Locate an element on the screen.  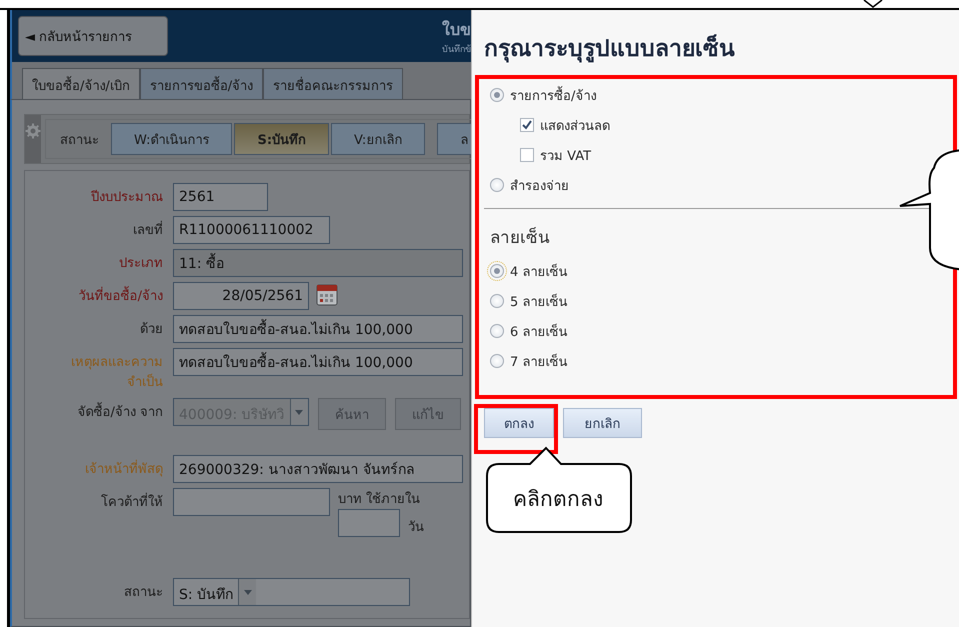
tab: รายชื่อคณะกรรมการ is located at coordinates (333, 84).